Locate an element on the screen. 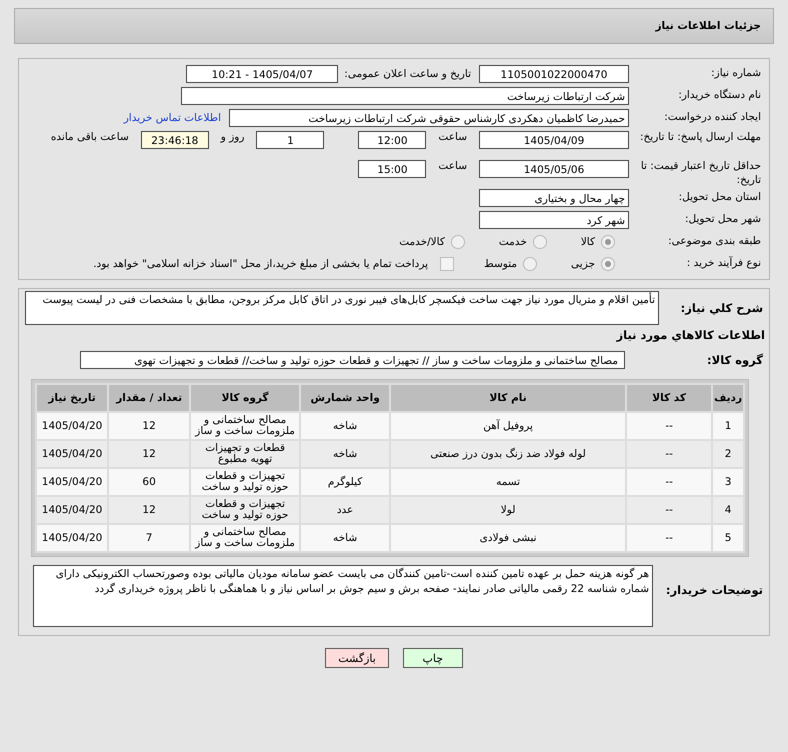 The height and width of the screenshot is (752, 788). back-button: بازگشت is located at coordinates (357, 658).